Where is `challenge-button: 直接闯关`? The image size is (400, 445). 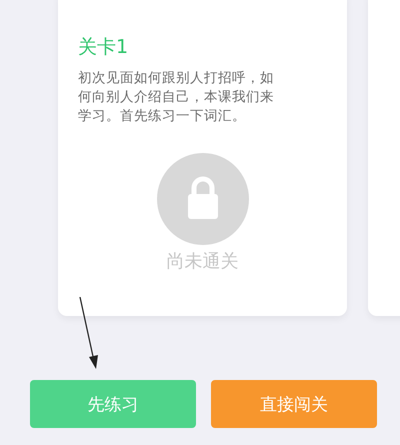 challenge-button: 直接闯关 is located at coordinates (294, 404).